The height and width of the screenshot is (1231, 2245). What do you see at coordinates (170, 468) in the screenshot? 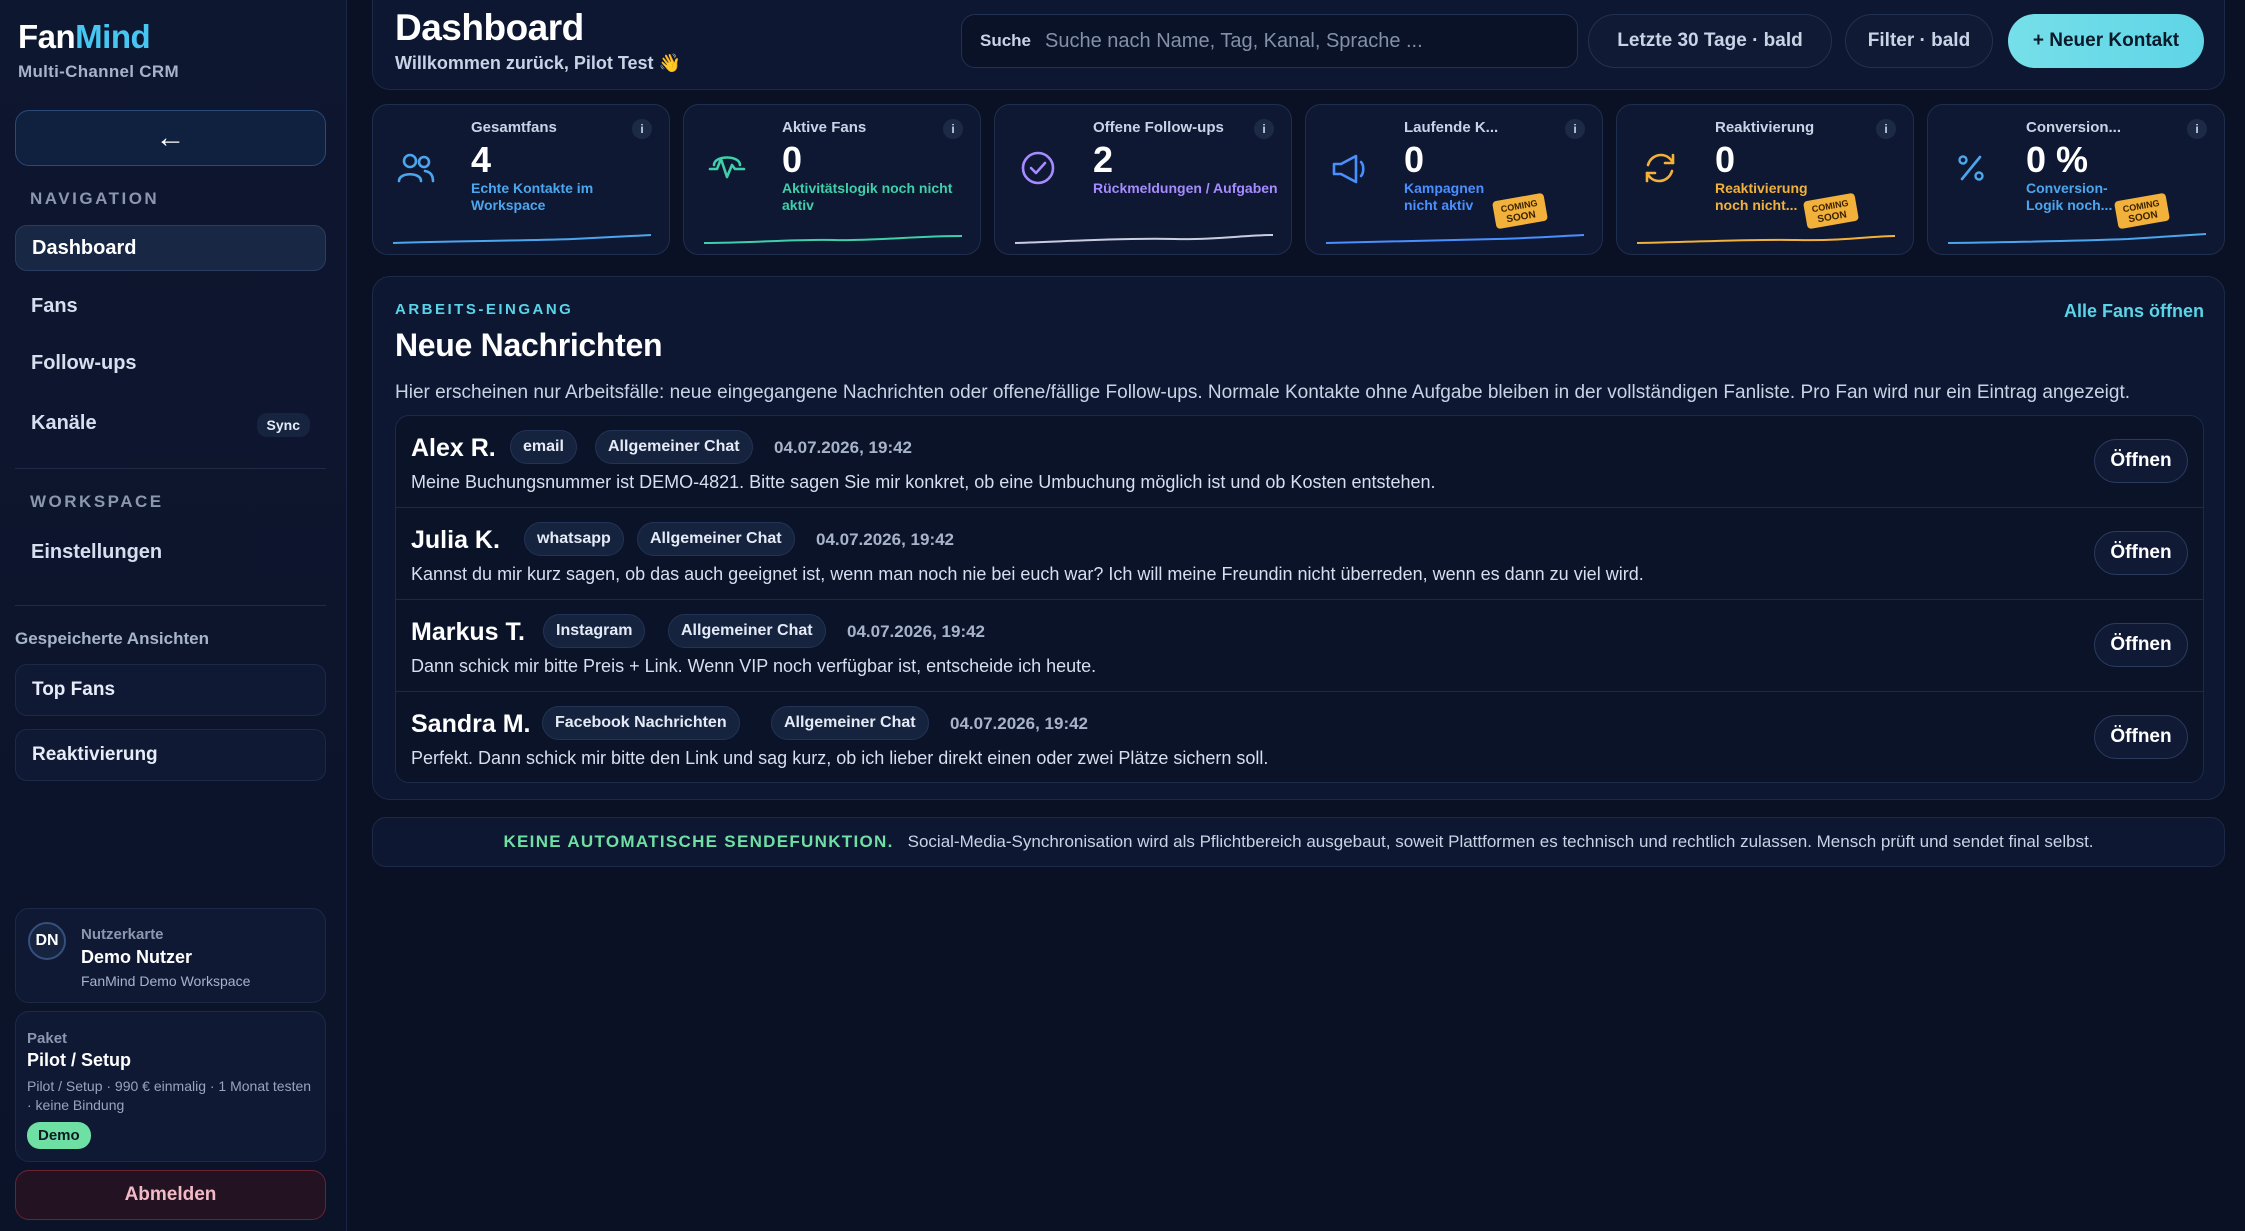
I see `sidebar-divider` at bounding box center [170, 468].